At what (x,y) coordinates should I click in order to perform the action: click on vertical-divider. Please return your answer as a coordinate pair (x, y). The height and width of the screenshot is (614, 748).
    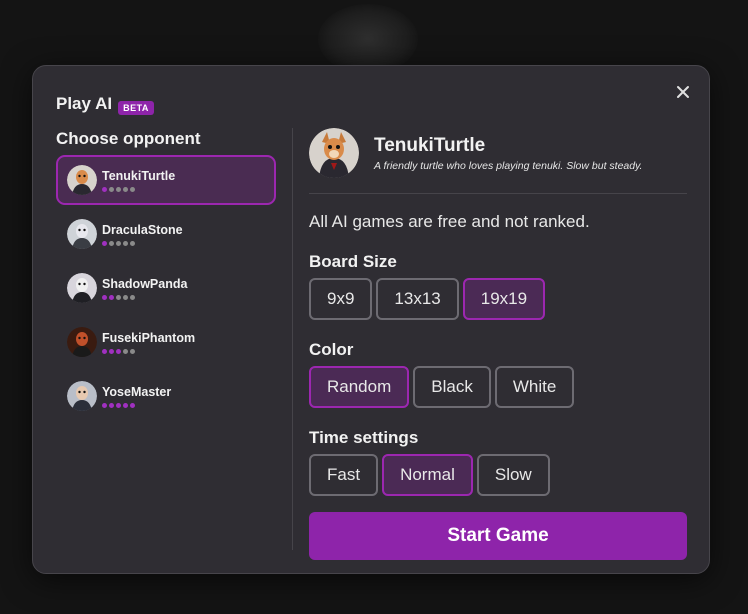
    Looking at the image, I should click on (292, 339).